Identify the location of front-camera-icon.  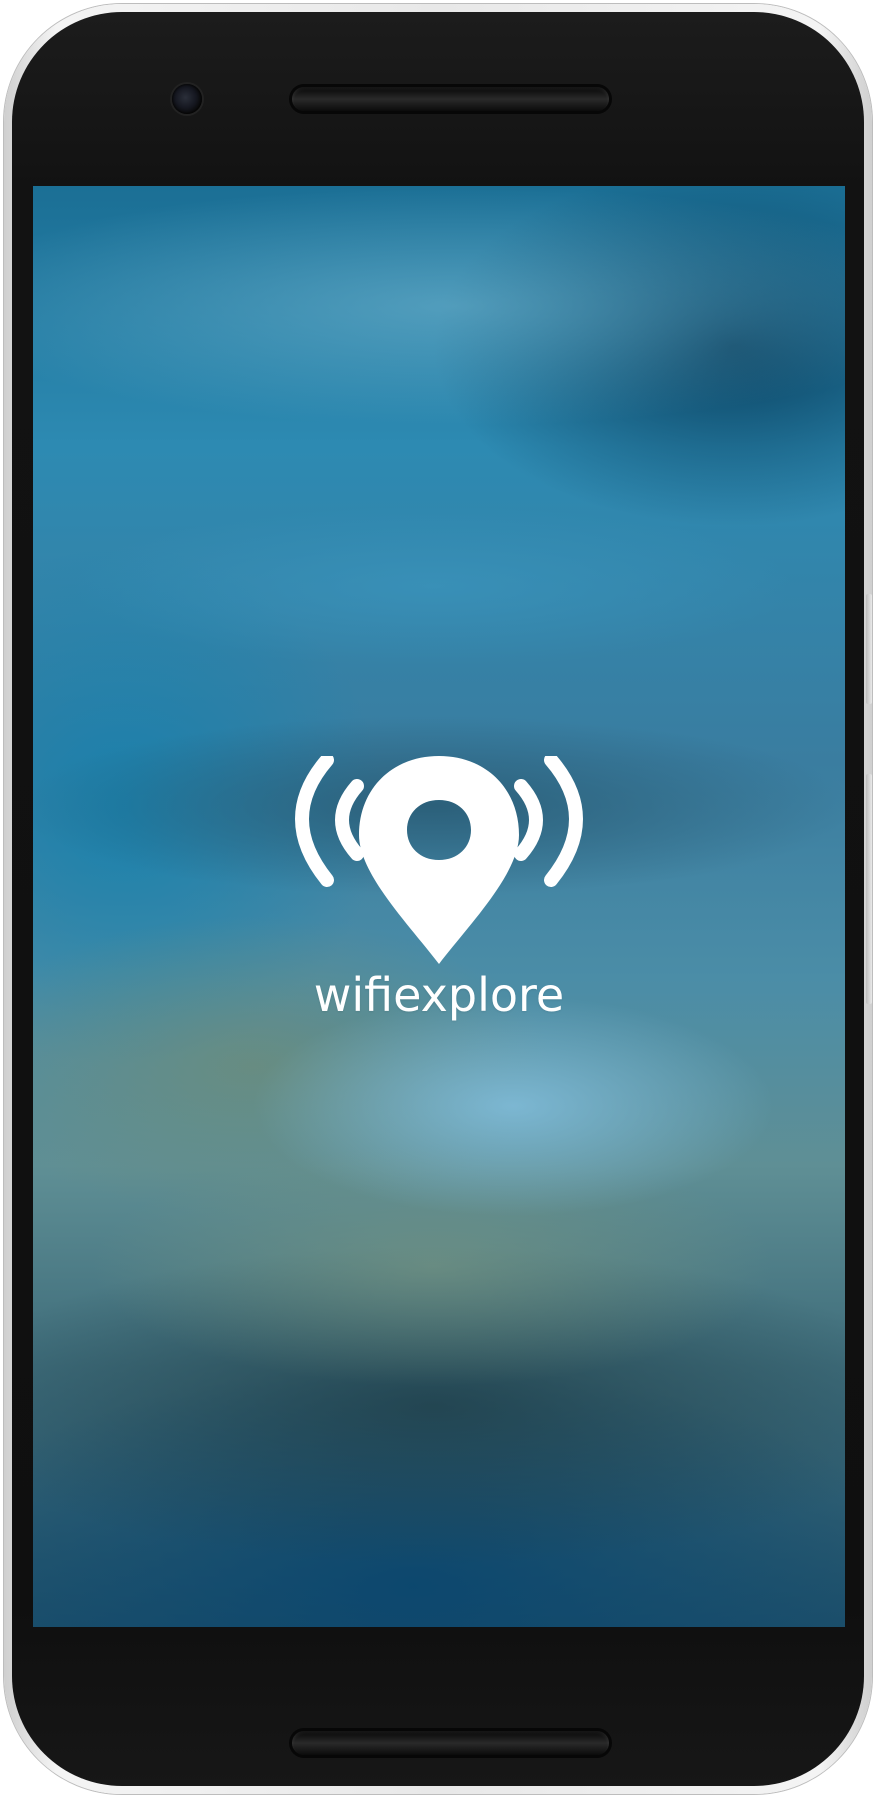
(187, 99).